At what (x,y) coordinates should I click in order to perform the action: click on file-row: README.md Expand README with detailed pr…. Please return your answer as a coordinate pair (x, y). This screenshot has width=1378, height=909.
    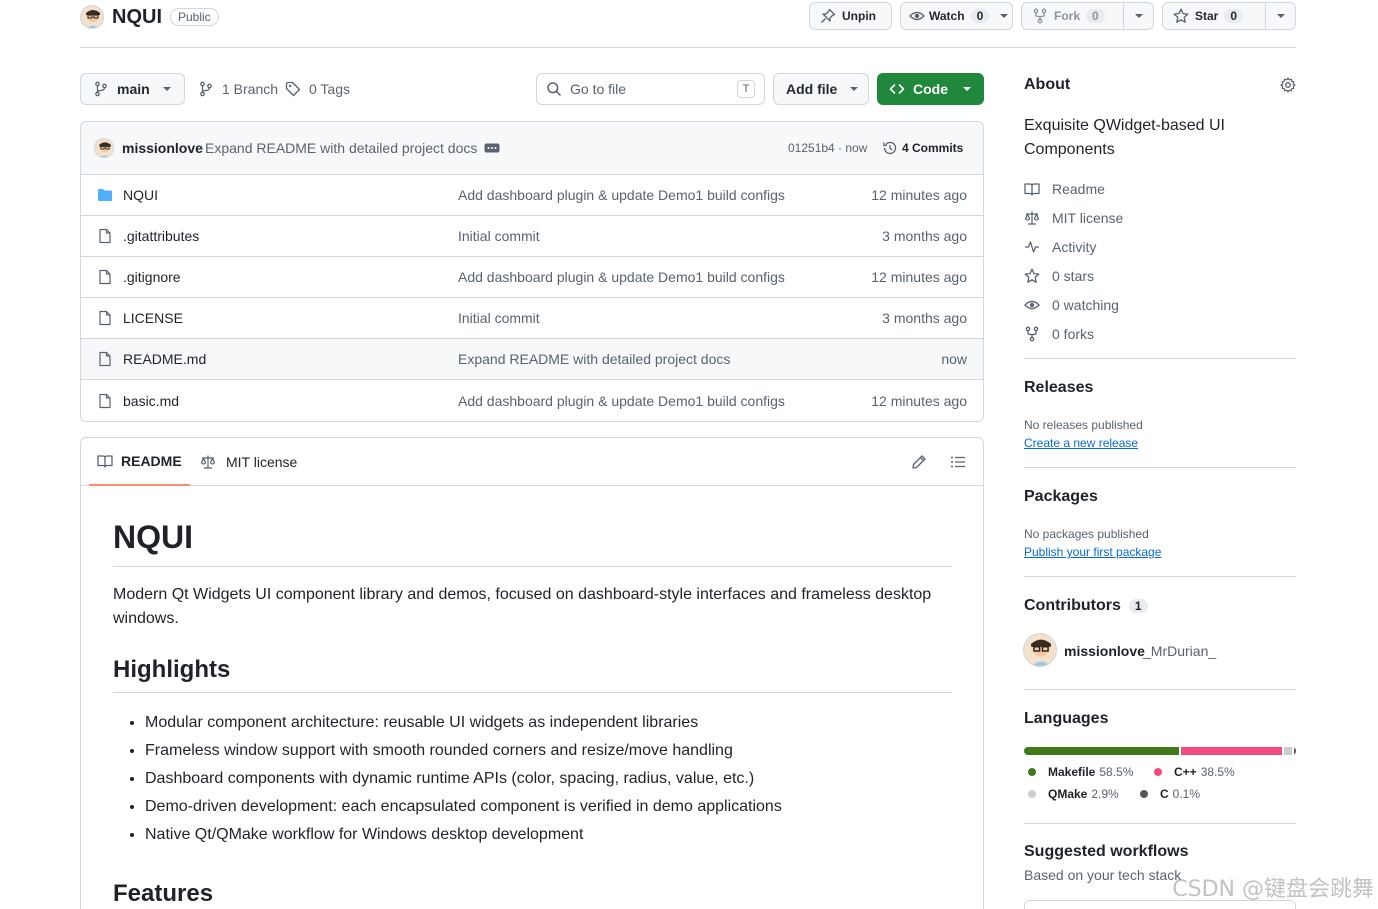
    Looking at the image, I should click on (532, 359).